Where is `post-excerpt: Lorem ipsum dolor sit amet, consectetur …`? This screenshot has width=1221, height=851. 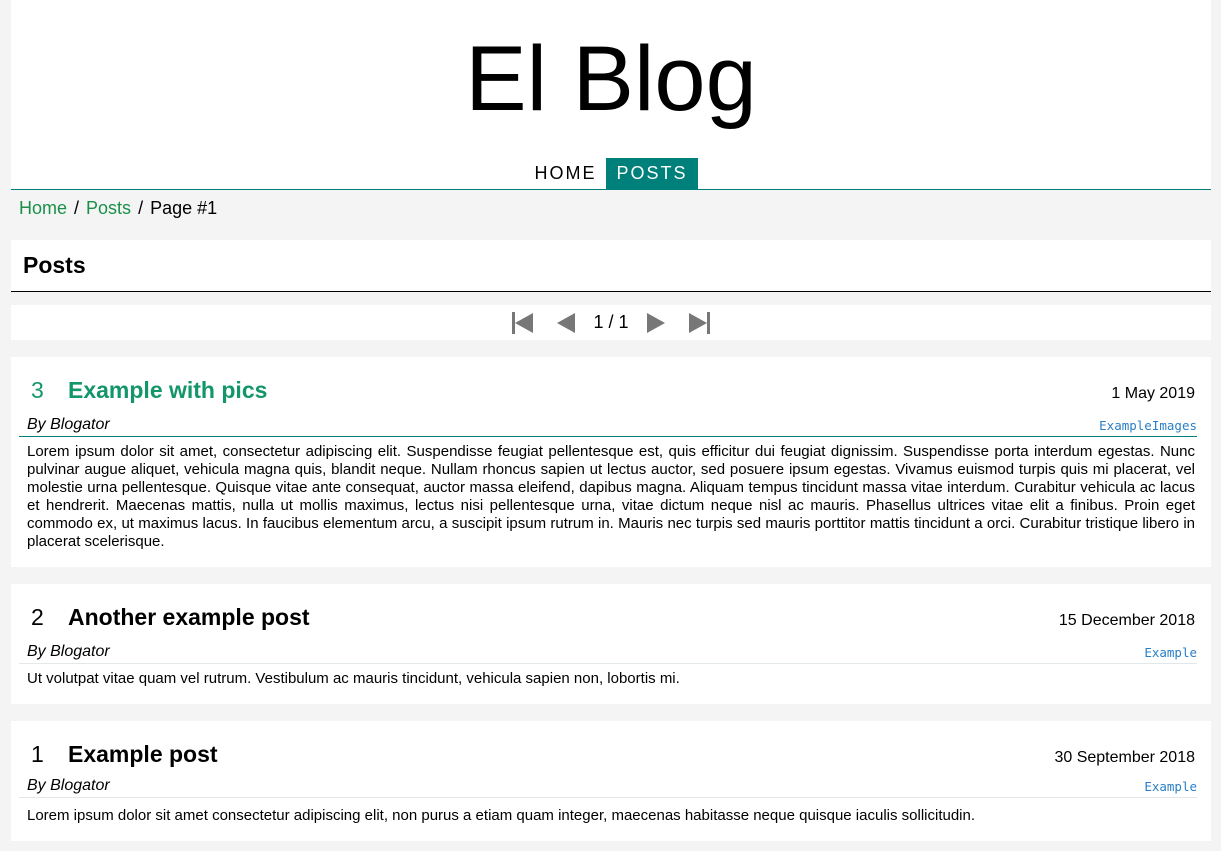 post-excerpt: Lorem ipsum dolor sit amet, consectetur … is located at coordinates (611, 496).